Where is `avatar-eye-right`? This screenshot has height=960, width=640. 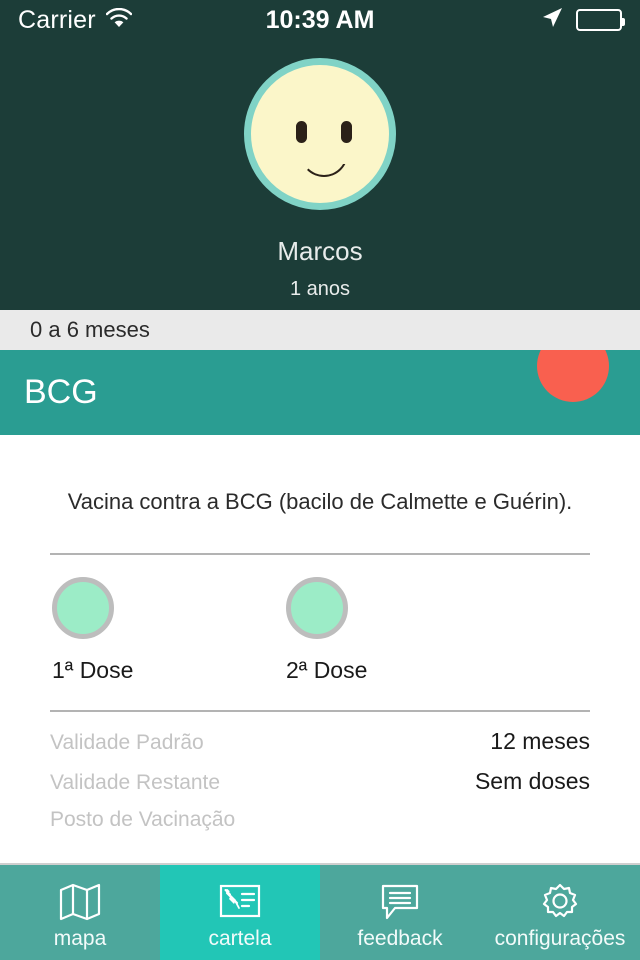 avatar-eye-right is located at coordinates (346, 132).